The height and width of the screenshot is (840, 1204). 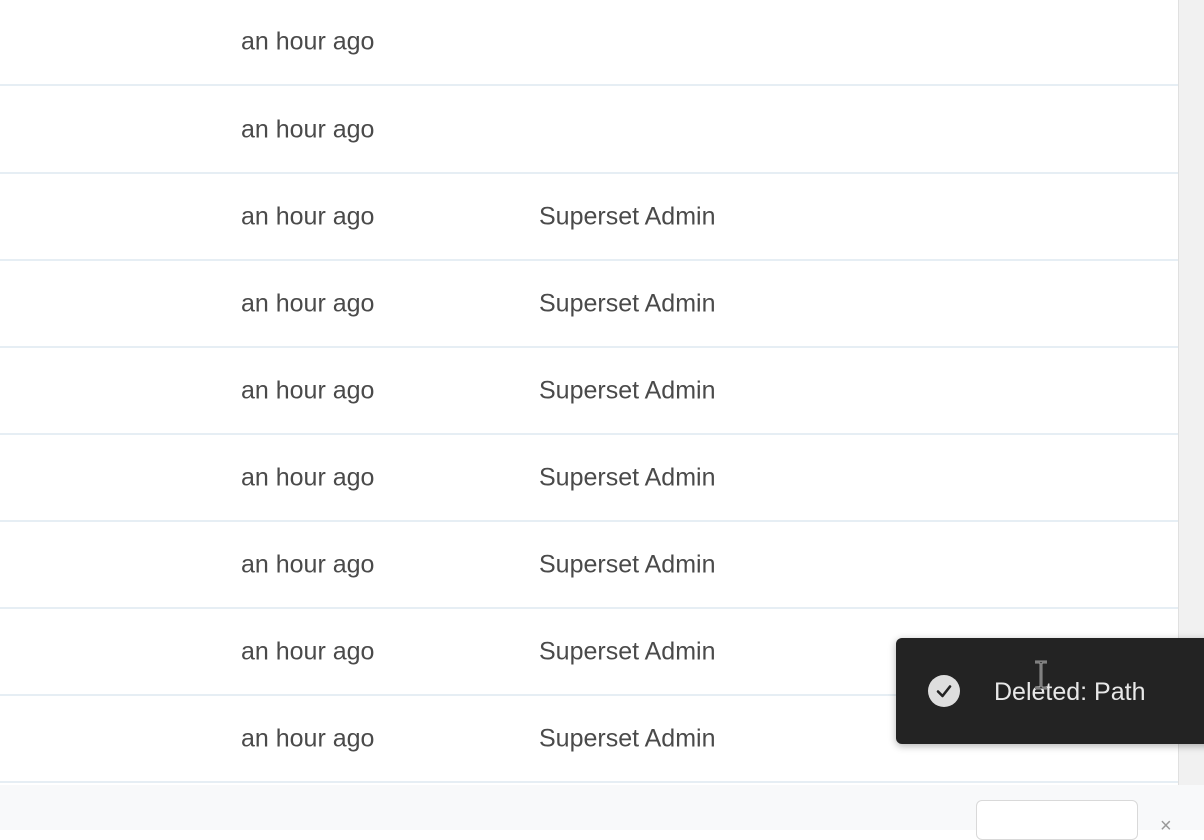 What do you see at coordinates (1166, 826) in the screenshot?
I see `close-icon: ×` at bounding box center [1166, 826].